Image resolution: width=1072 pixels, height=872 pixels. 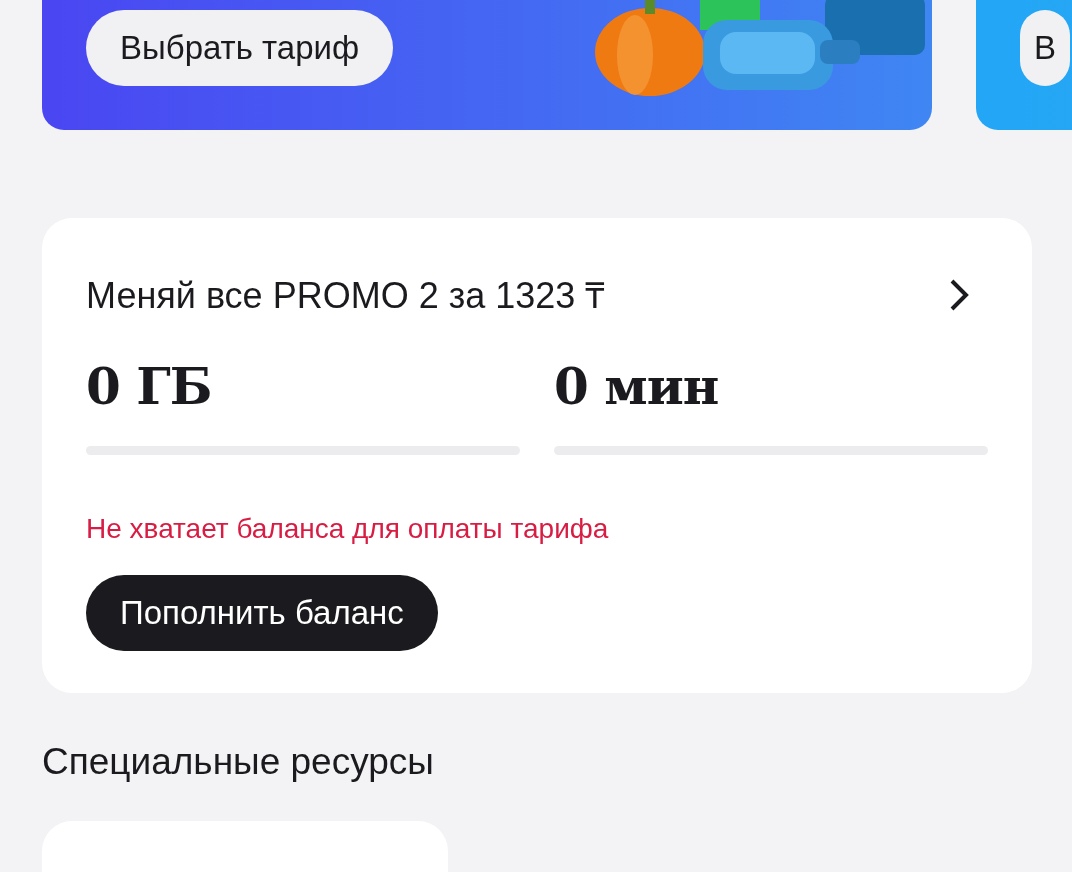 I want to click on tariff-title: Меняй все PROMO 2 за 1323 ₸, so click(x=346, y=296).